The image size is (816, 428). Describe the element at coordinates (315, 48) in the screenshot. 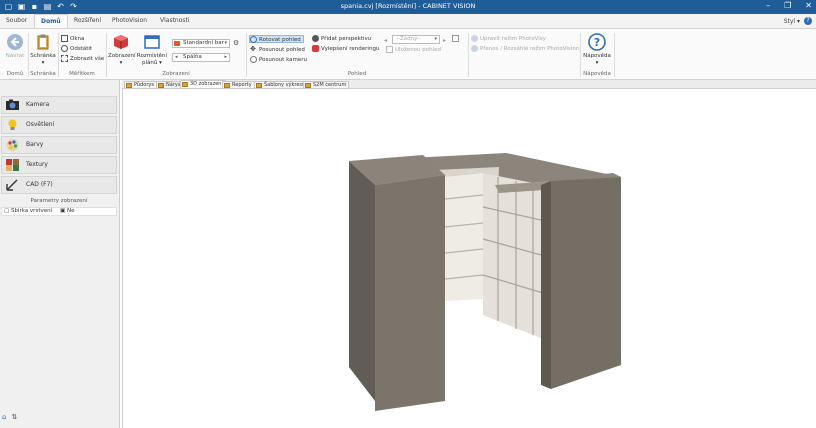

I see `render-icon` at that location.